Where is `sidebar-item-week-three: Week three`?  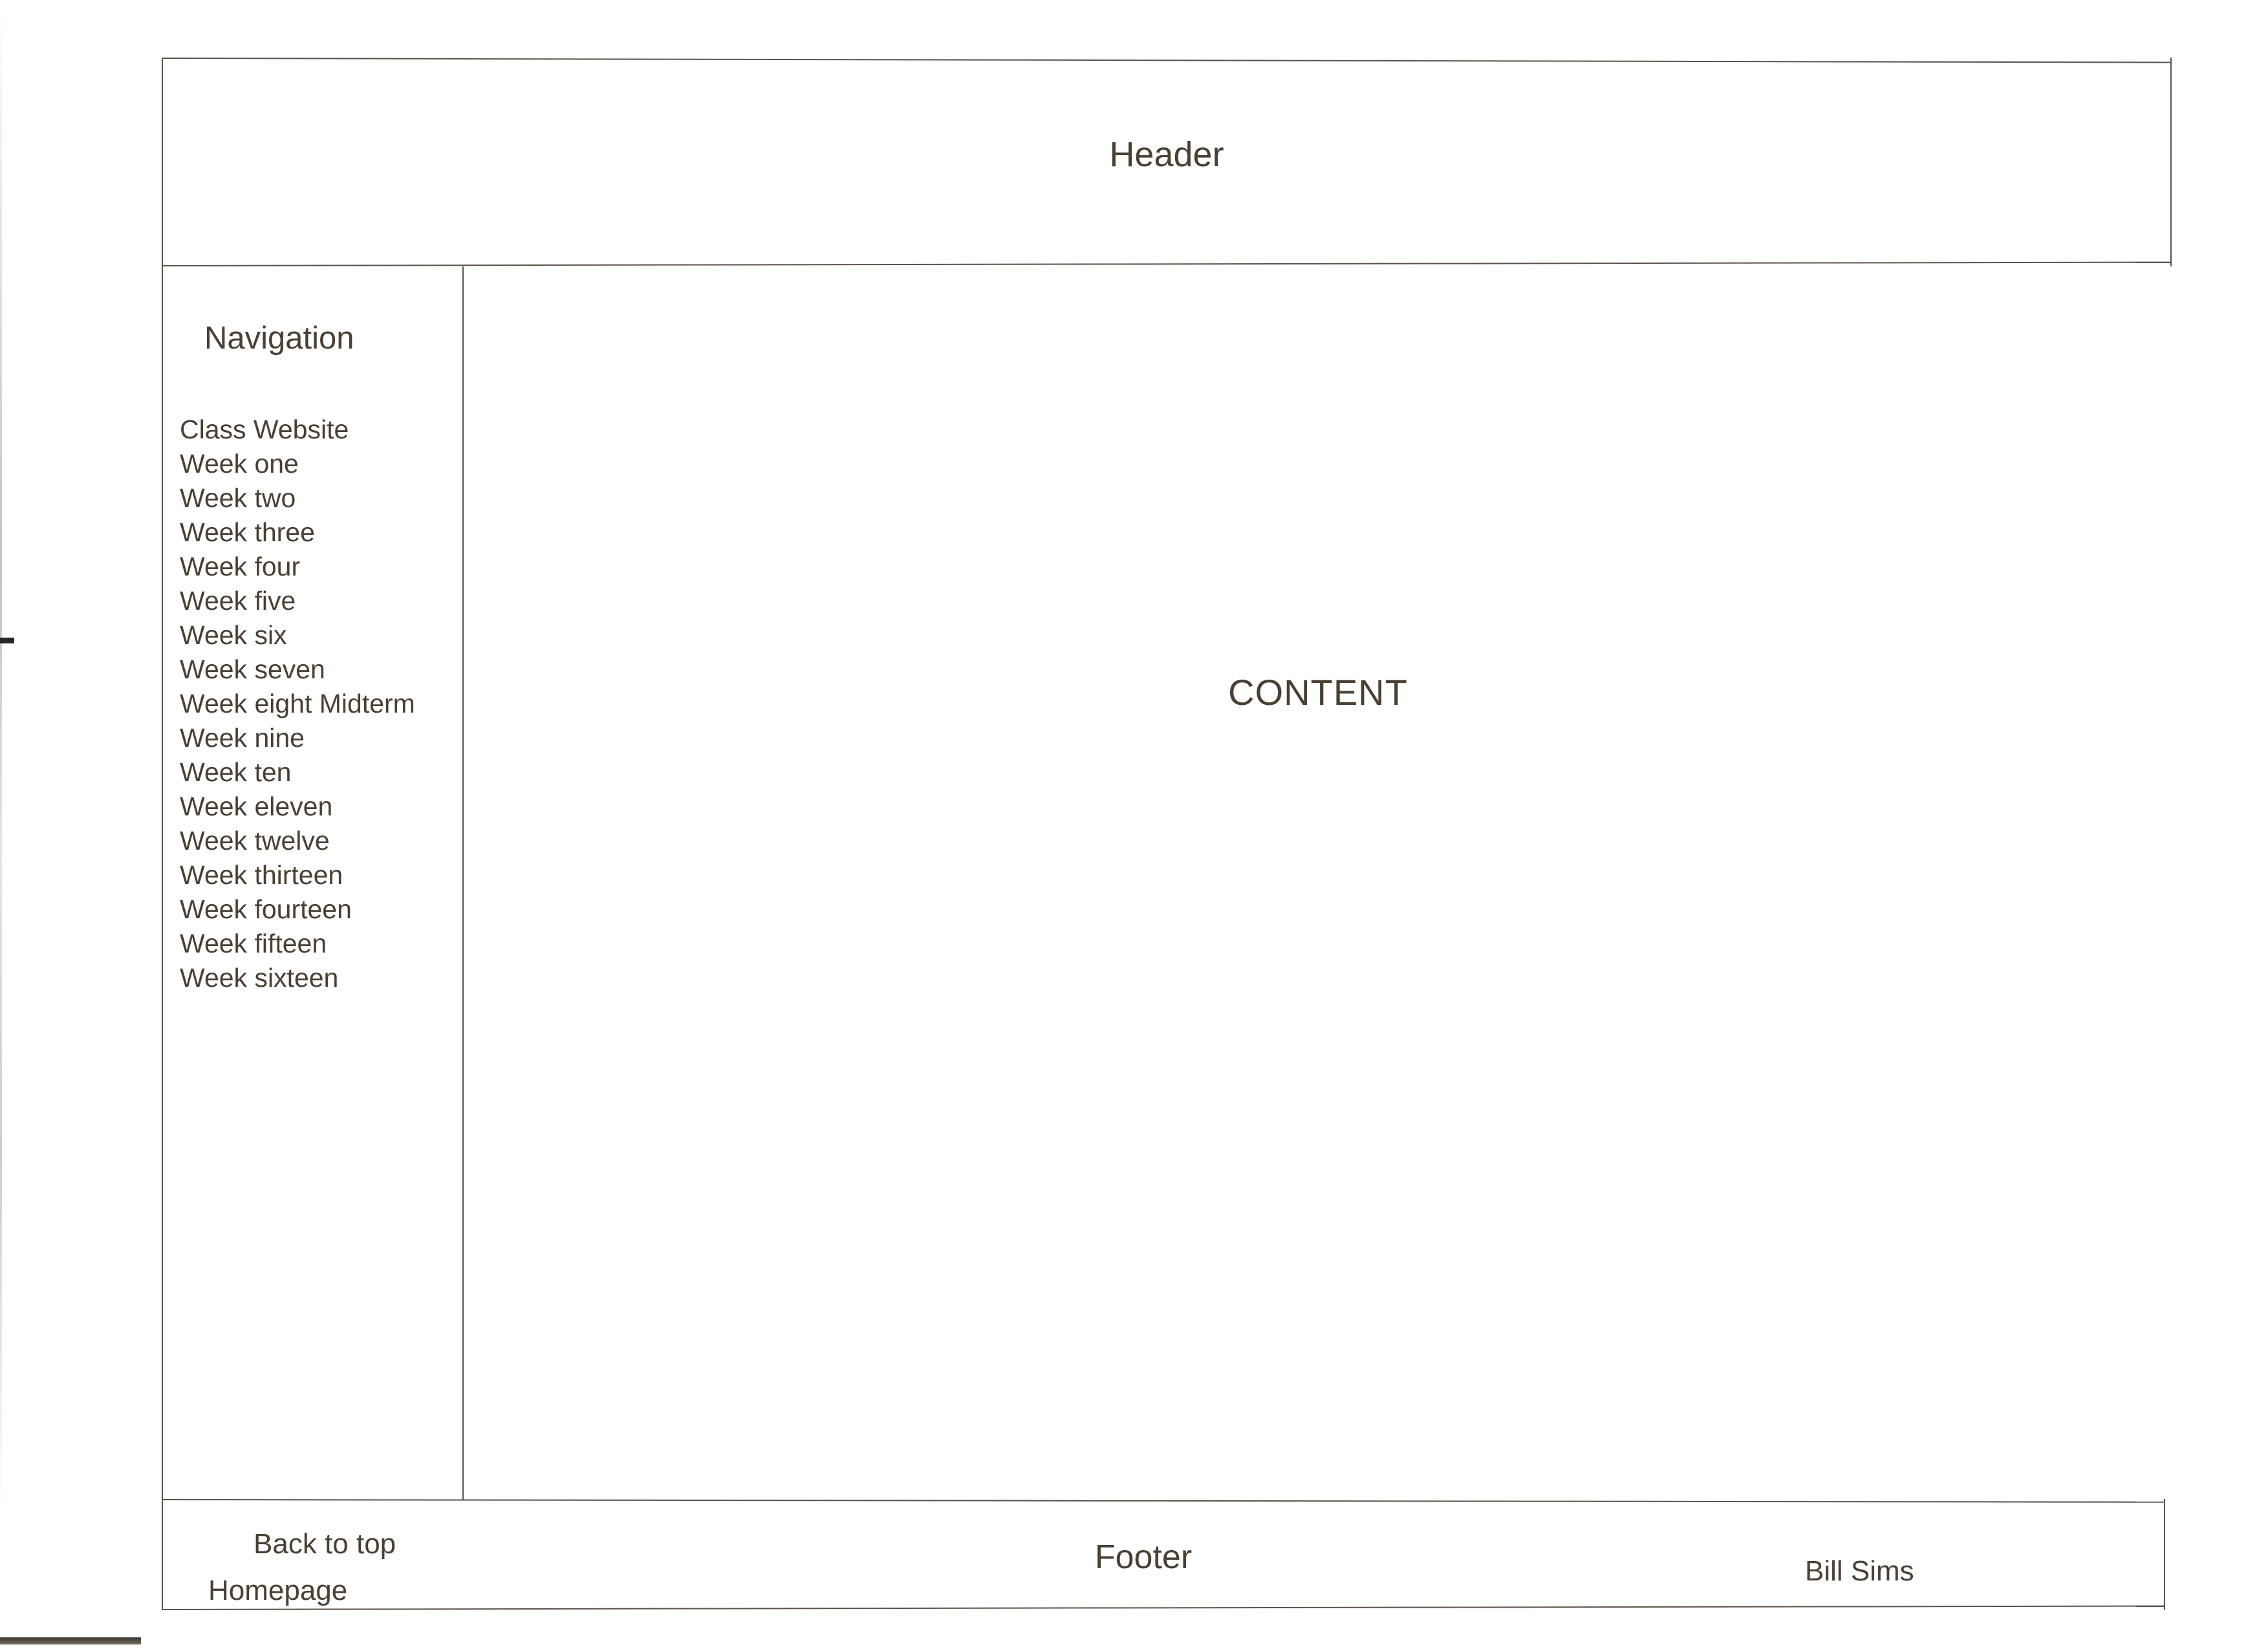
sidebar-item-week-three: Week three is located at coordinates (297, 532).